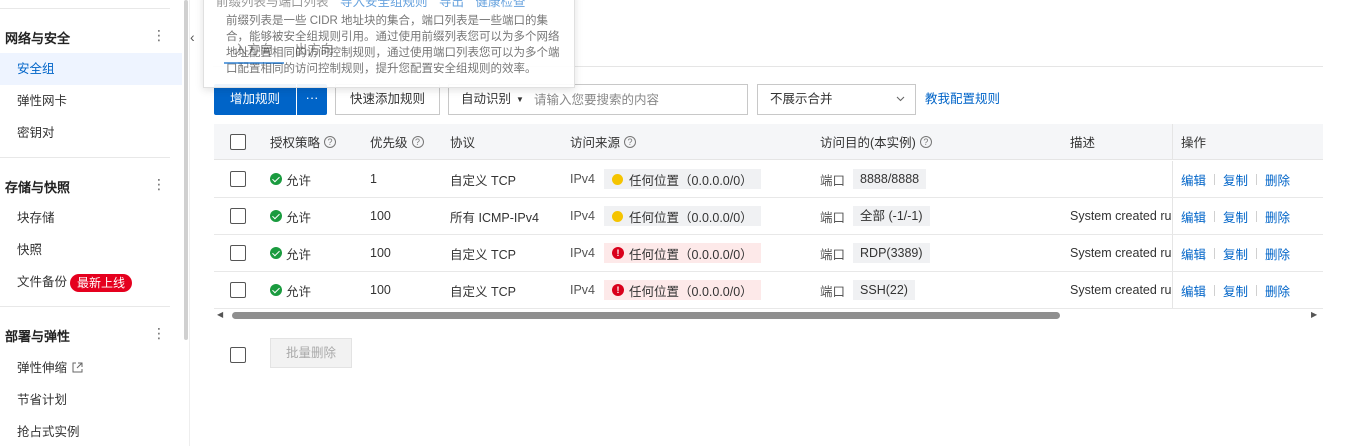 The width and height of the screenshot is (1345, 446). I want to click on source-tag: 任何位置（0.0.0.0/0）, so click(682, 216).